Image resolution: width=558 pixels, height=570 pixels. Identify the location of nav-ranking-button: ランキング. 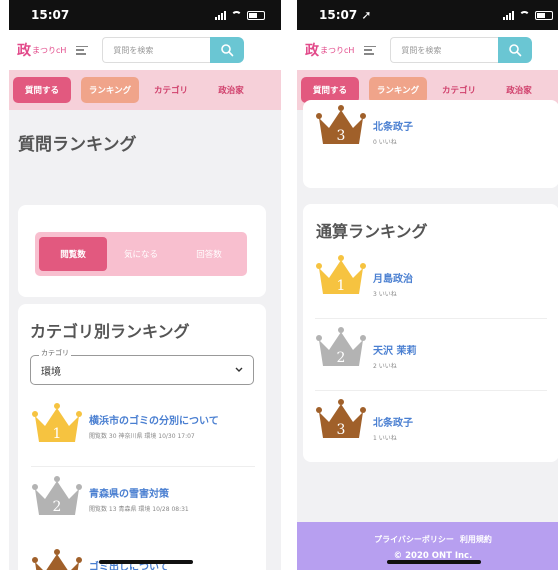
(110, 90).